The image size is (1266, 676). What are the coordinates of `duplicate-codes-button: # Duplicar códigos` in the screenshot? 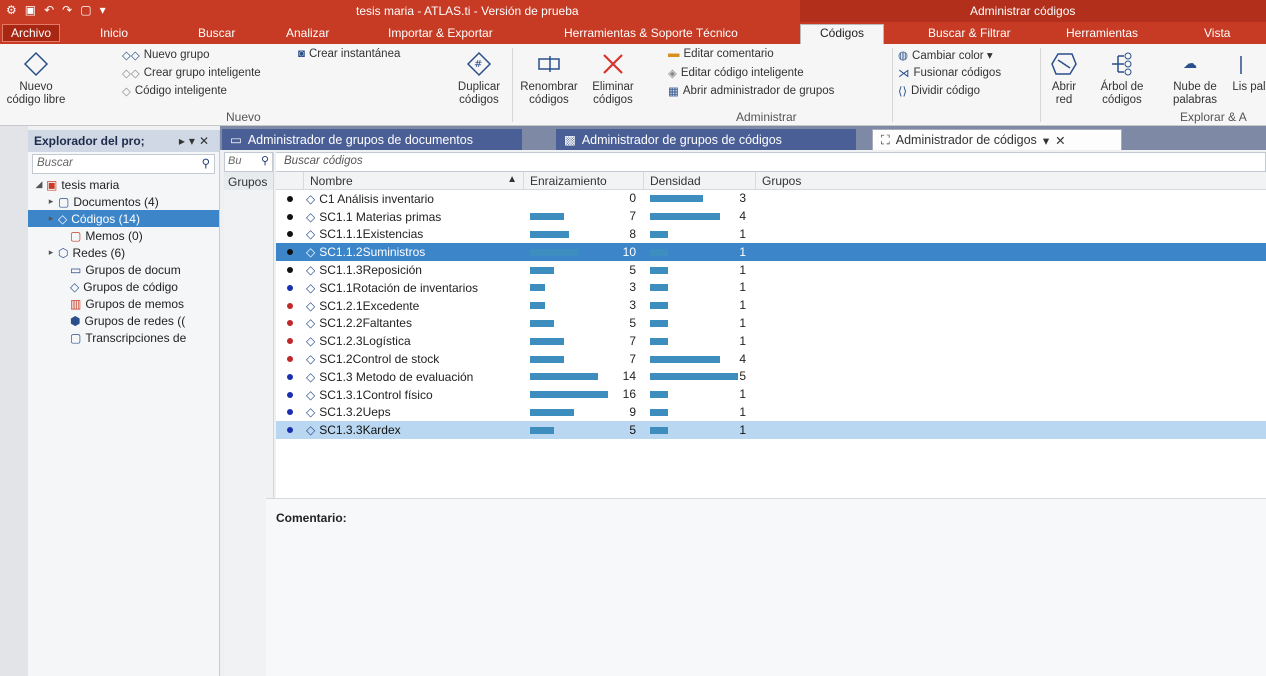 It's located at (479, 78).